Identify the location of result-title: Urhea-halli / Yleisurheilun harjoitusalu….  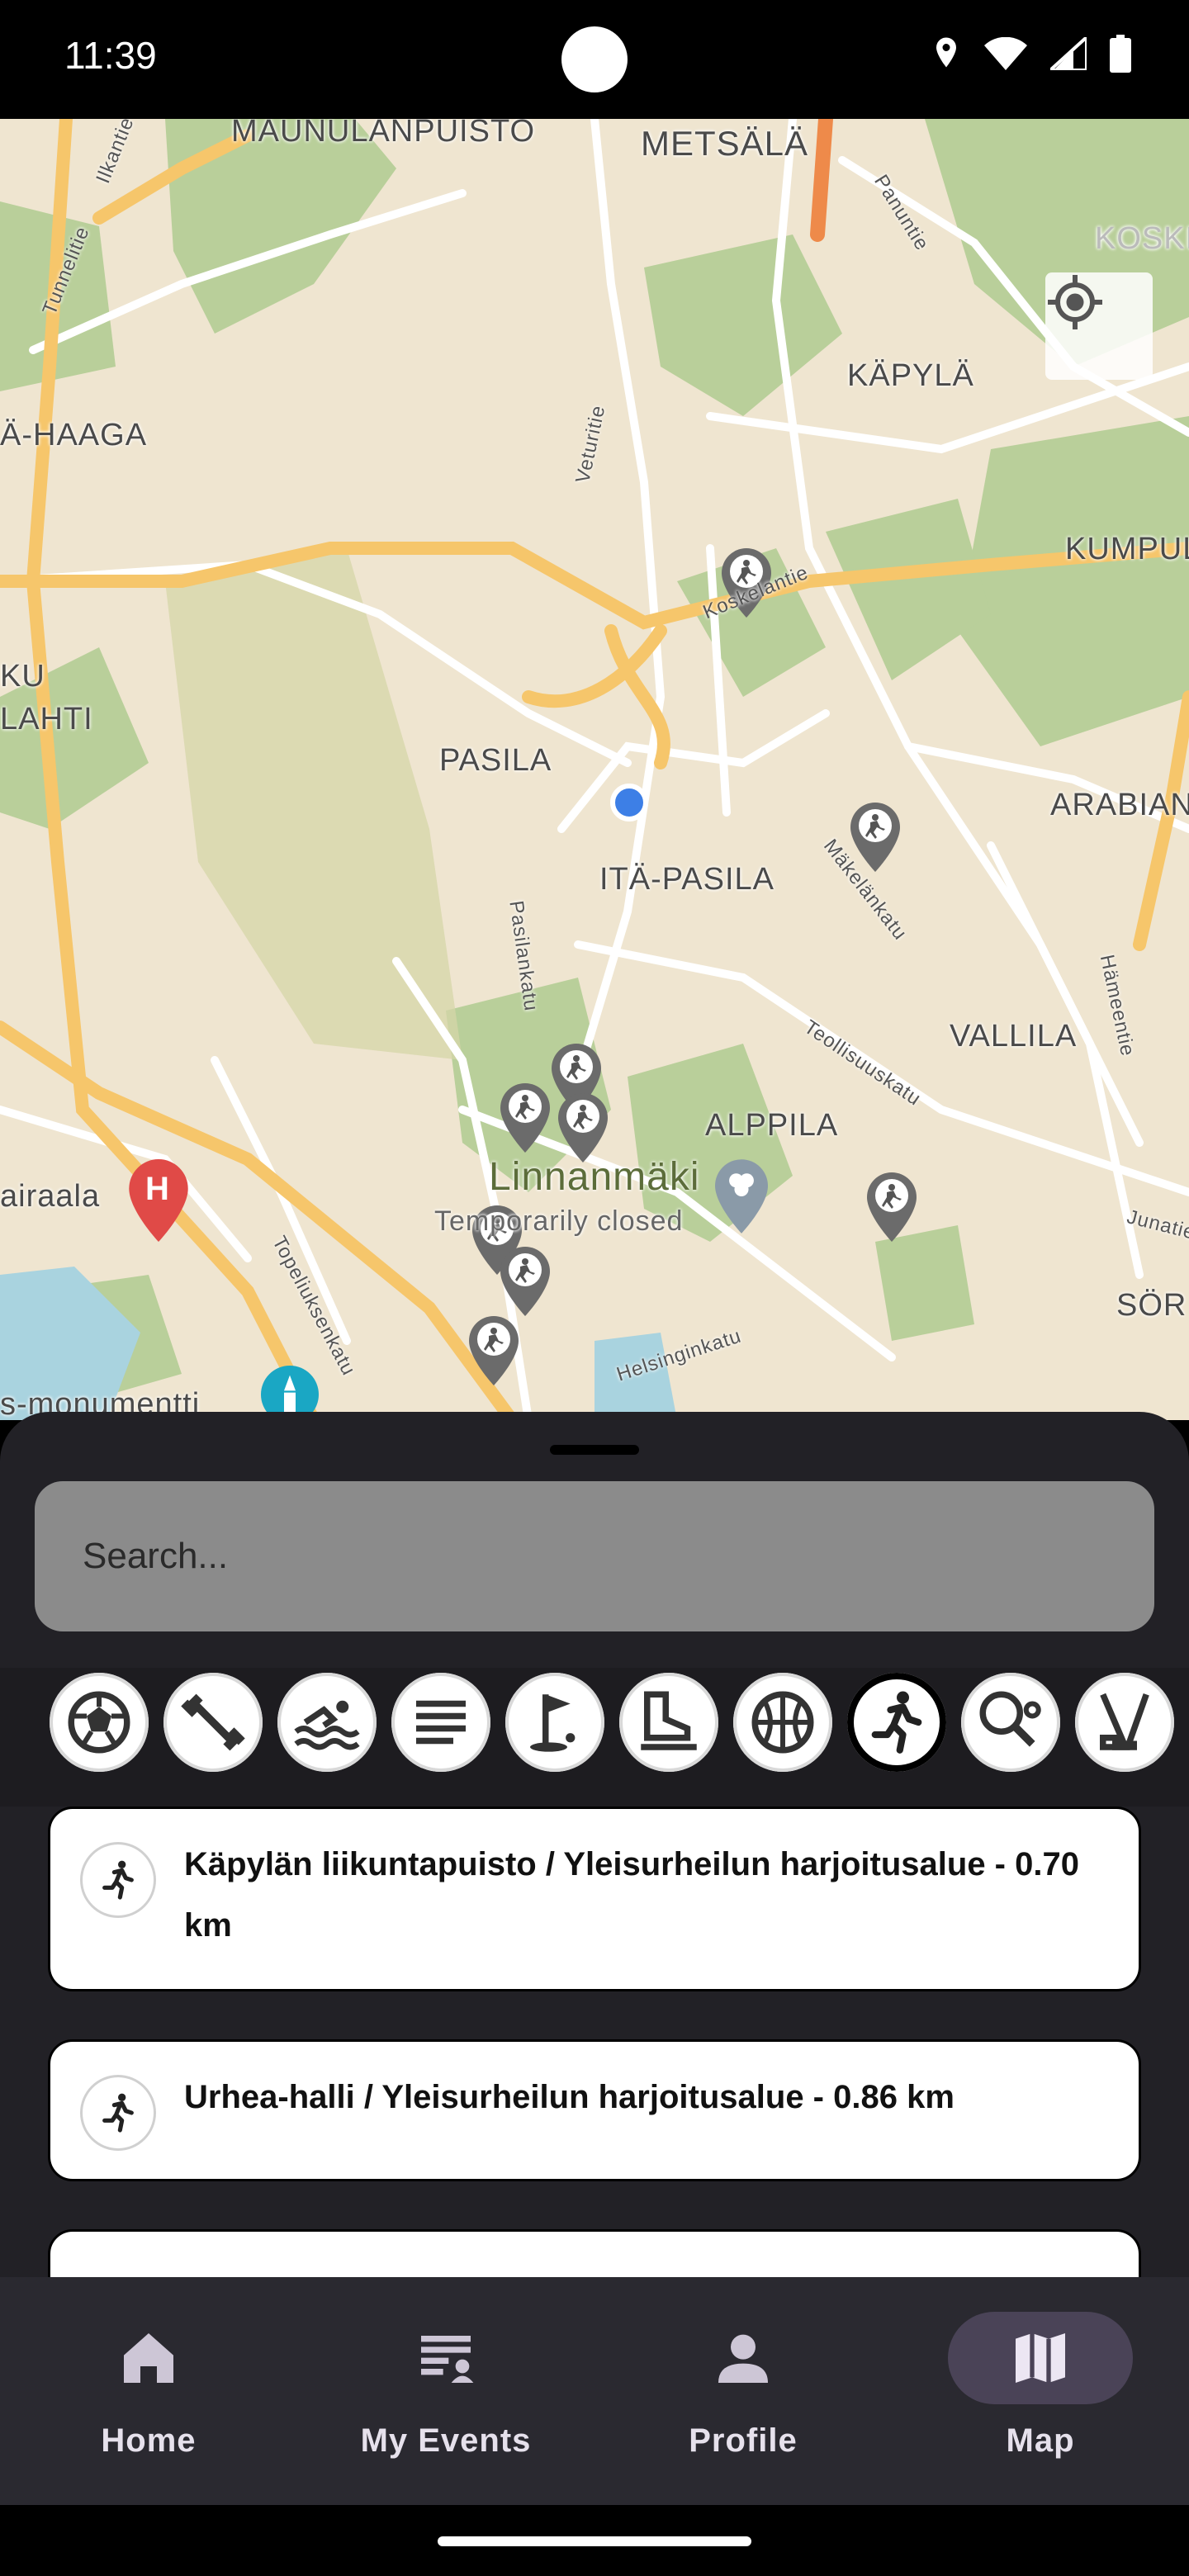
(569, 2097).